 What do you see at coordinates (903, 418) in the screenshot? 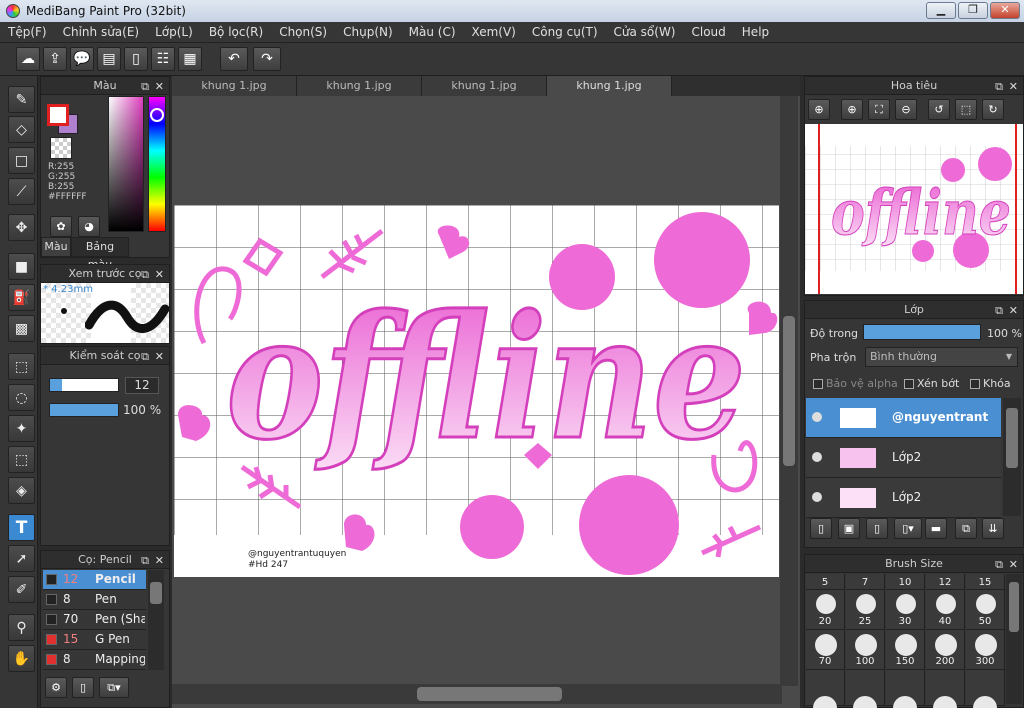
I see `layer-row: @nguyentrant` at bounding box center [903, 418].